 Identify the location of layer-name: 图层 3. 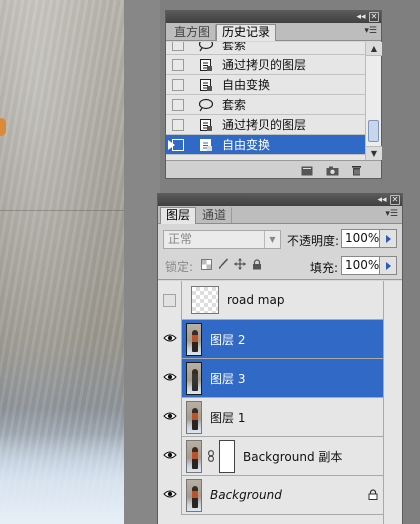
(227, 378).